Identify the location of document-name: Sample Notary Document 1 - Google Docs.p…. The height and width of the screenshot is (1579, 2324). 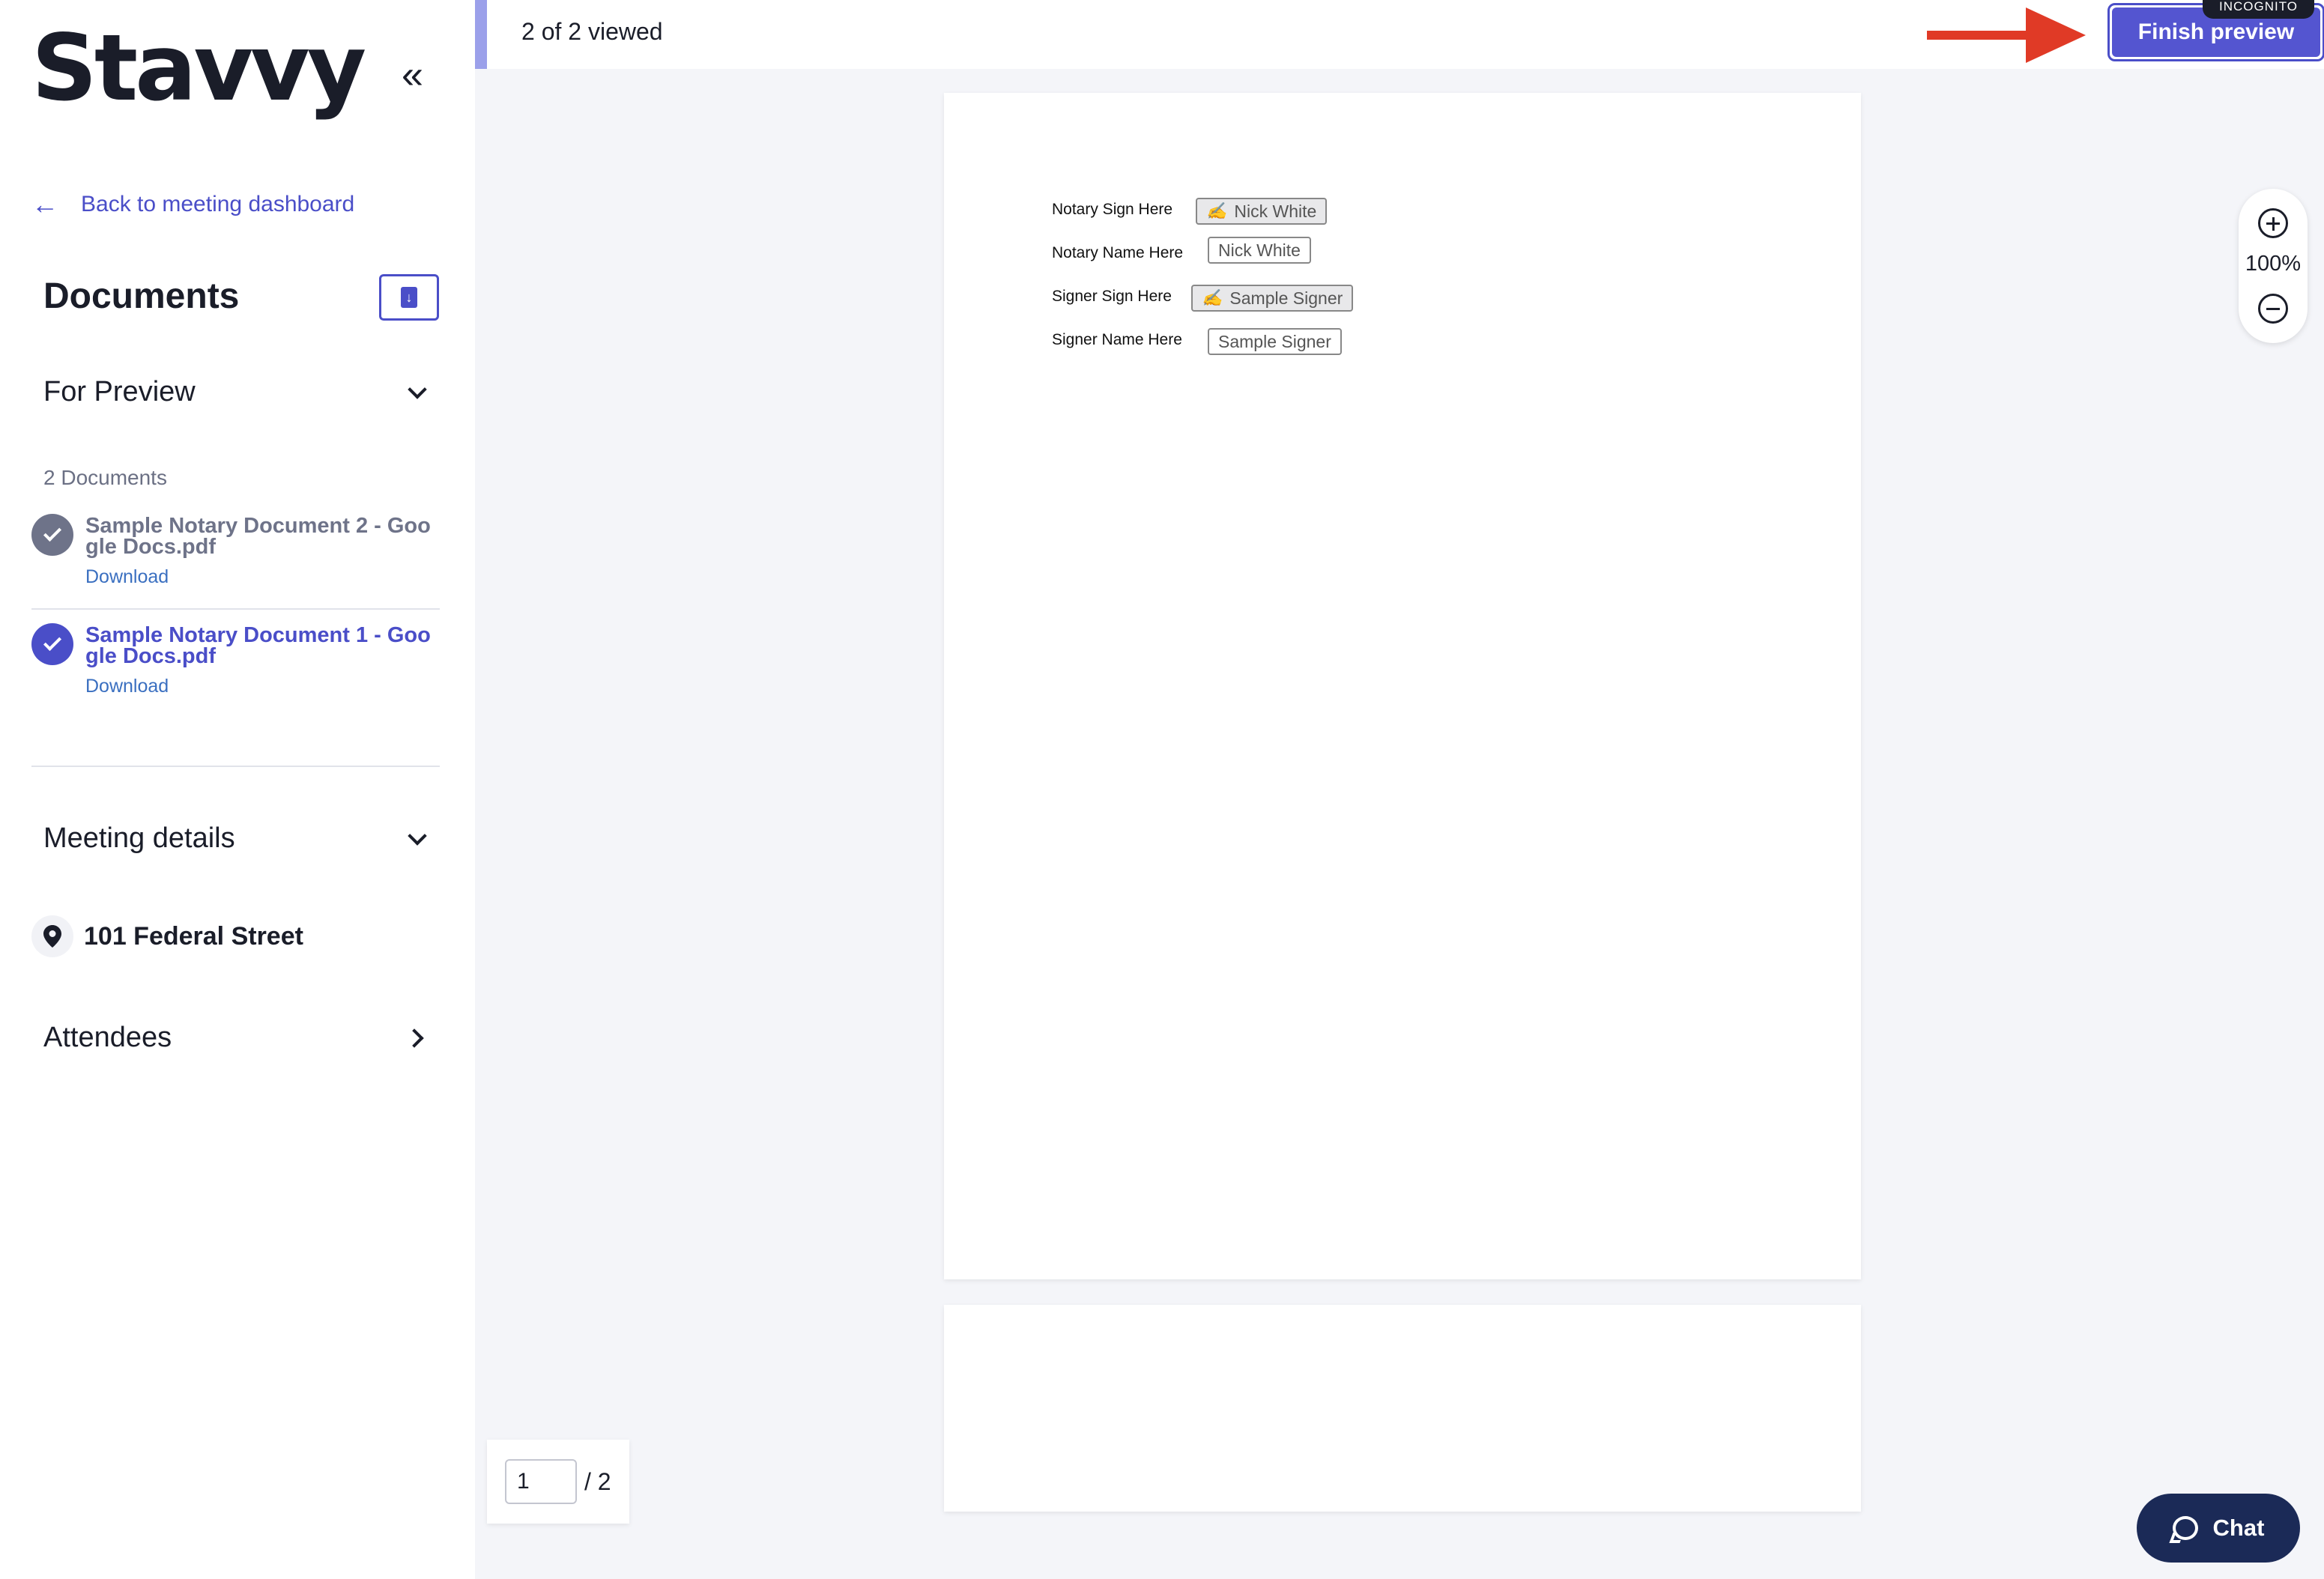
(258, 645).